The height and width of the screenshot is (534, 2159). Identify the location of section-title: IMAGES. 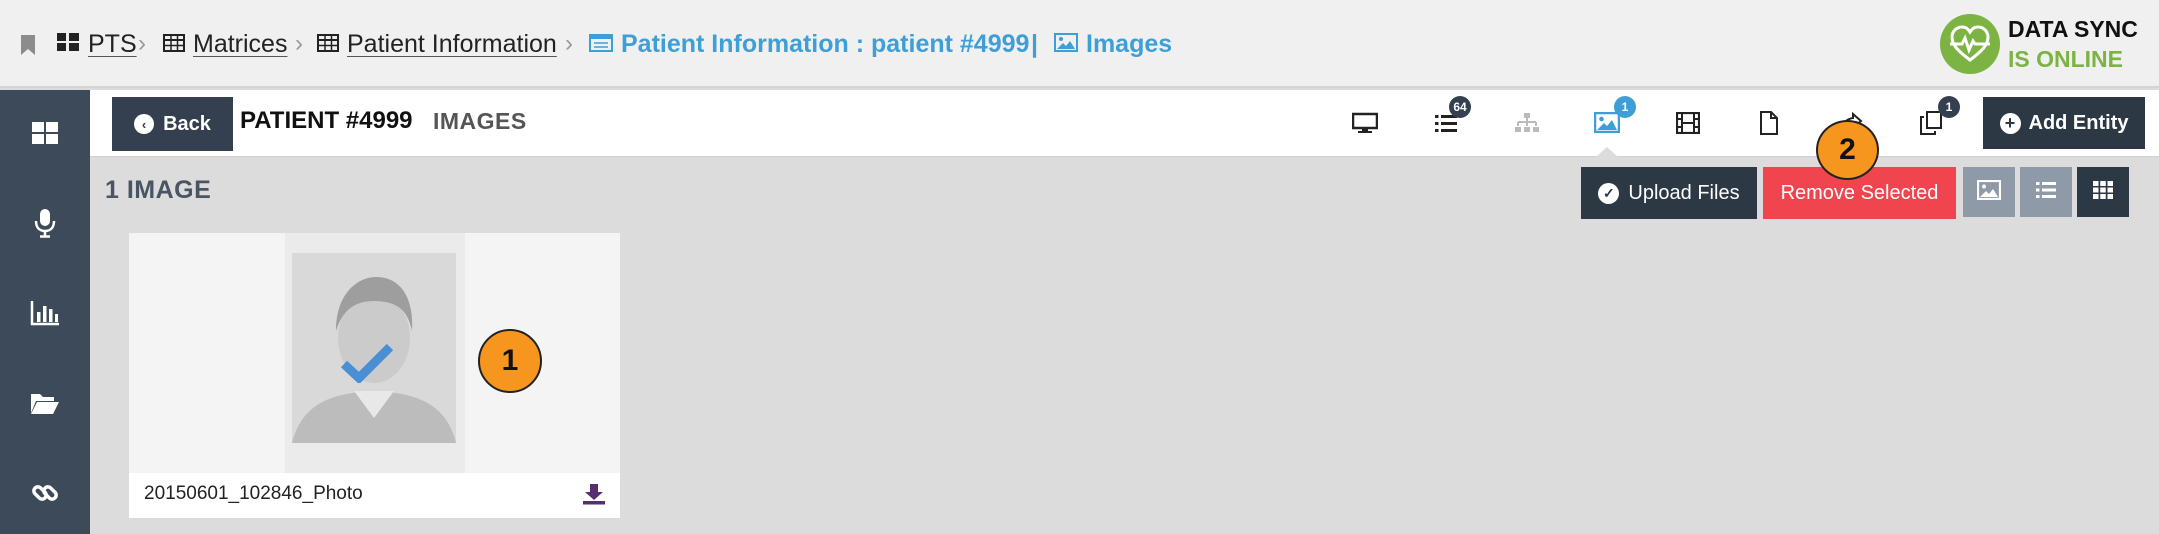
(480, 121).